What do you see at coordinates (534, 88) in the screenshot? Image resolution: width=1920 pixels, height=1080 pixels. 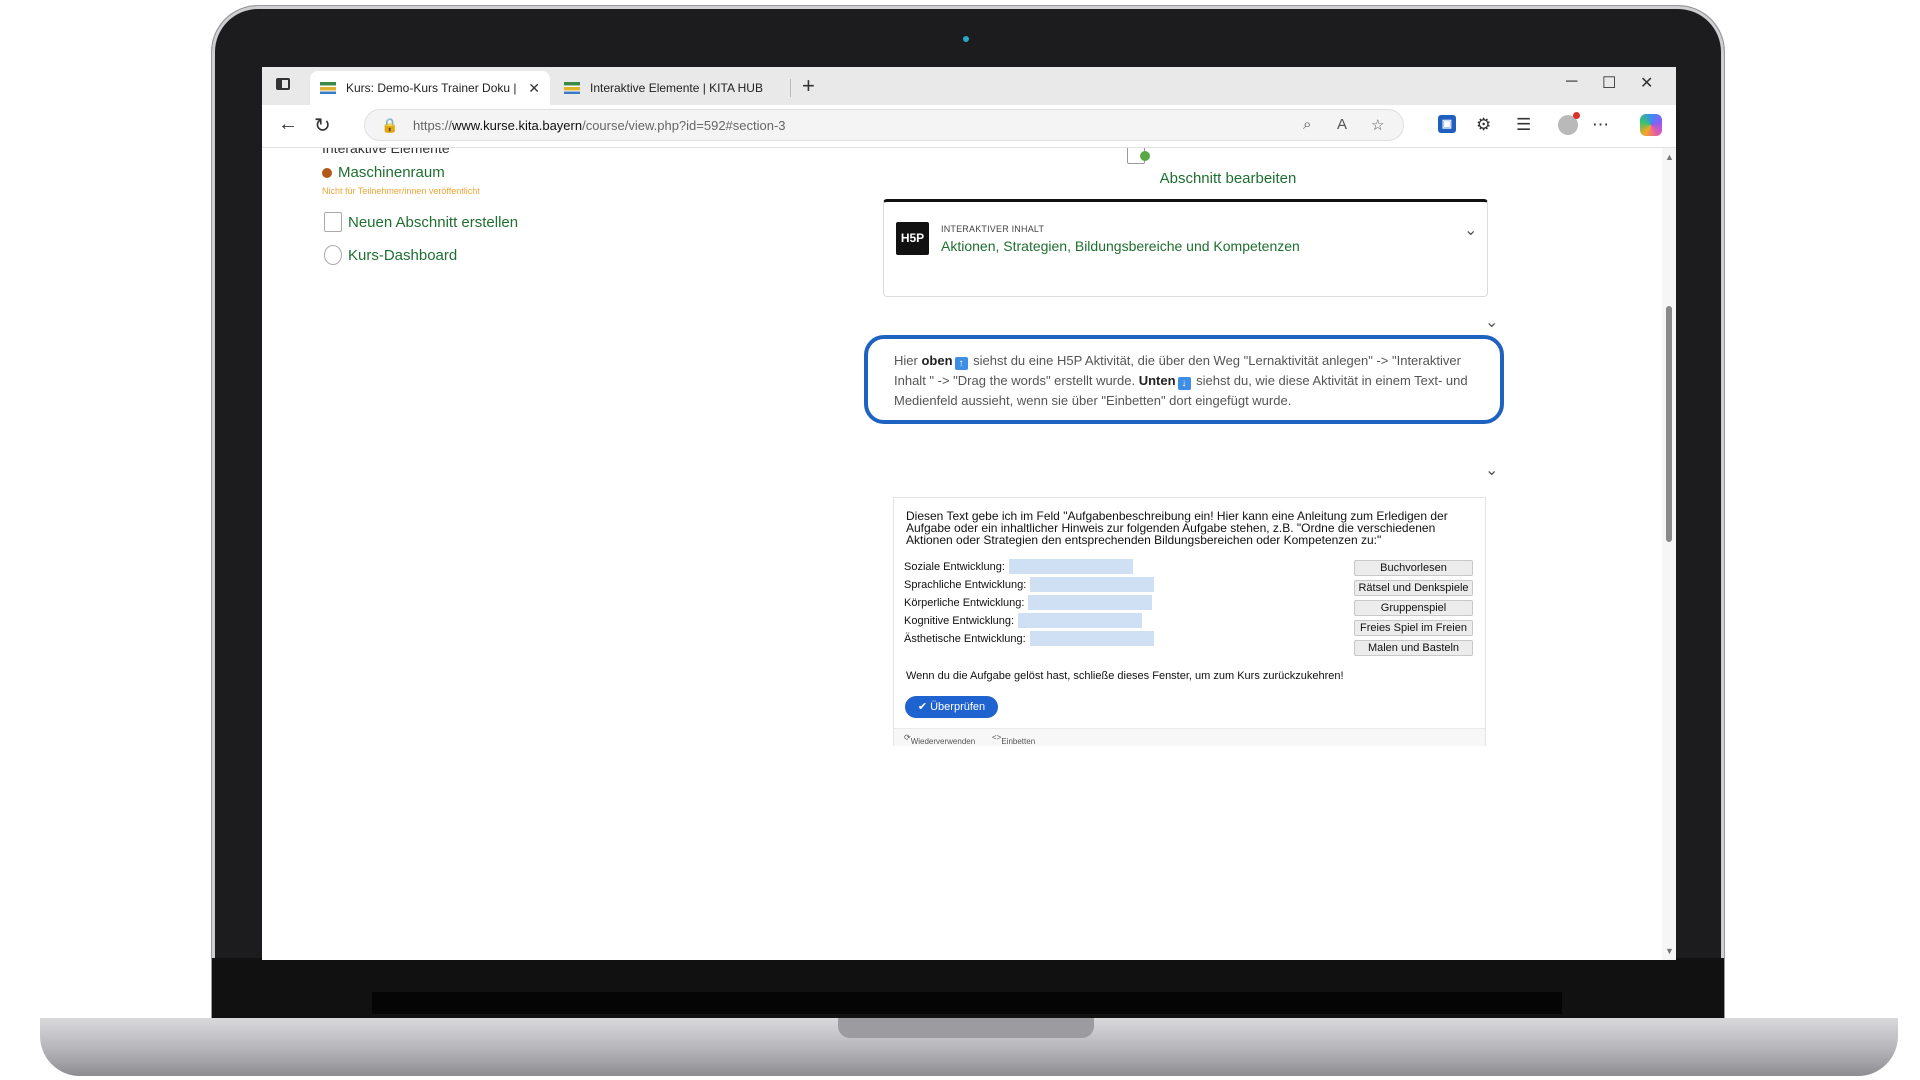 I see `close-tab-icon: ✕` at bounding box center [534, 88].